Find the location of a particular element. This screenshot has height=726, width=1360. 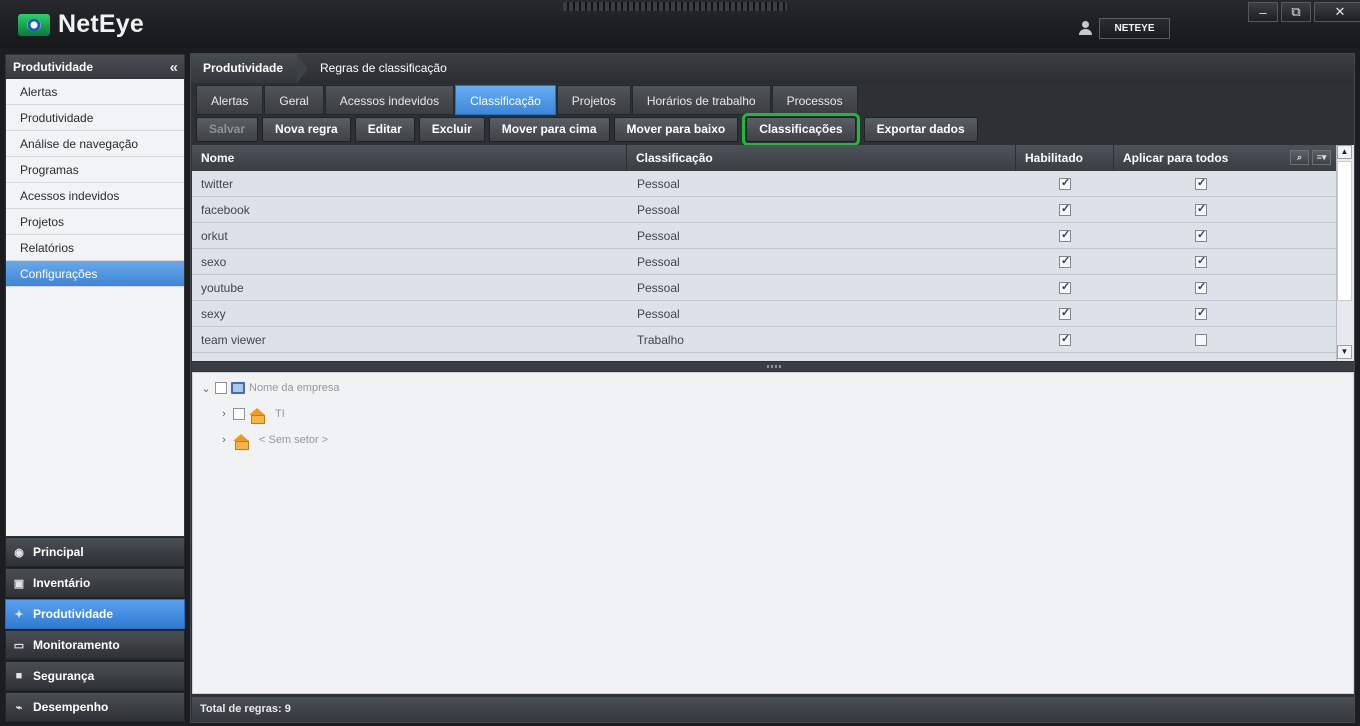

window-drag-grip is located at coordinates (675, 6).